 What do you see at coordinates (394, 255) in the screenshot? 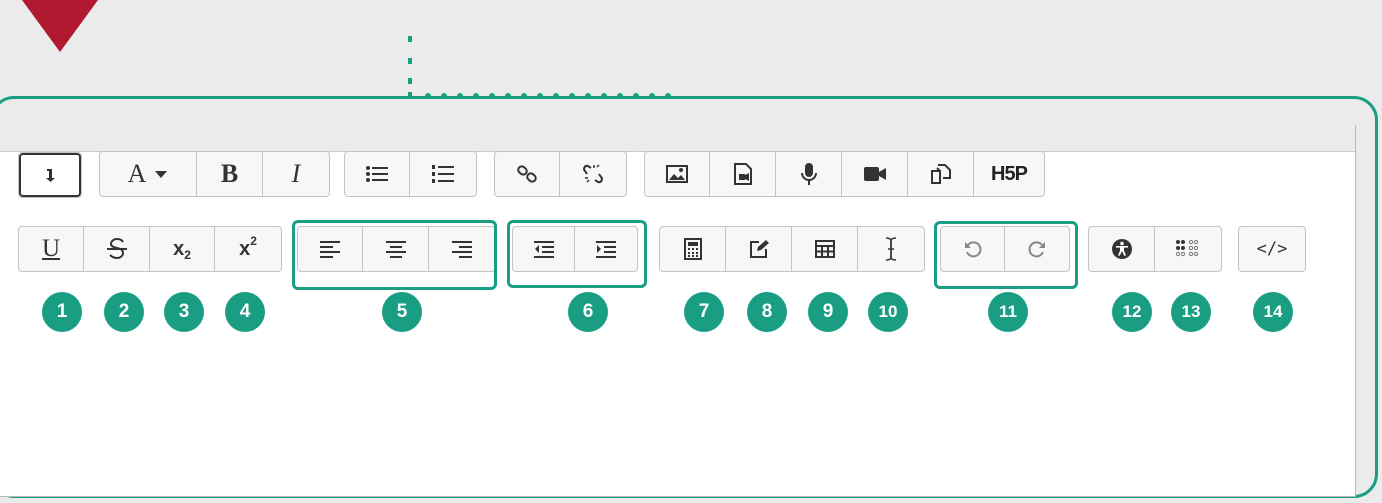
I see `alignment-highlight` at bounding box center [394, 255].